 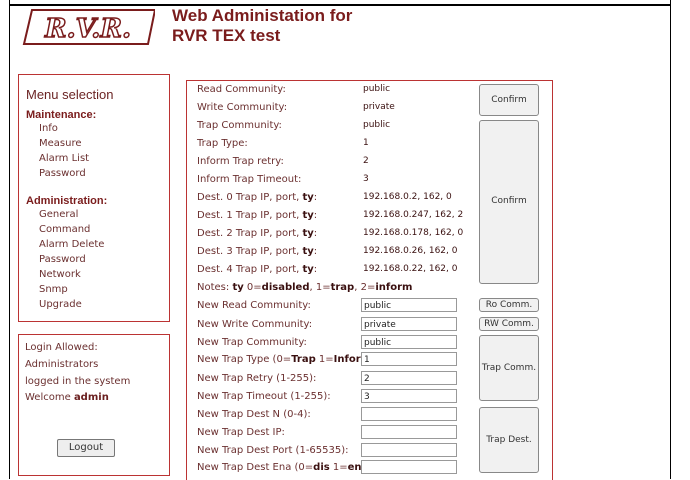 I want to click on login-administrators-text: Administrators, so click(x=62, y=364).